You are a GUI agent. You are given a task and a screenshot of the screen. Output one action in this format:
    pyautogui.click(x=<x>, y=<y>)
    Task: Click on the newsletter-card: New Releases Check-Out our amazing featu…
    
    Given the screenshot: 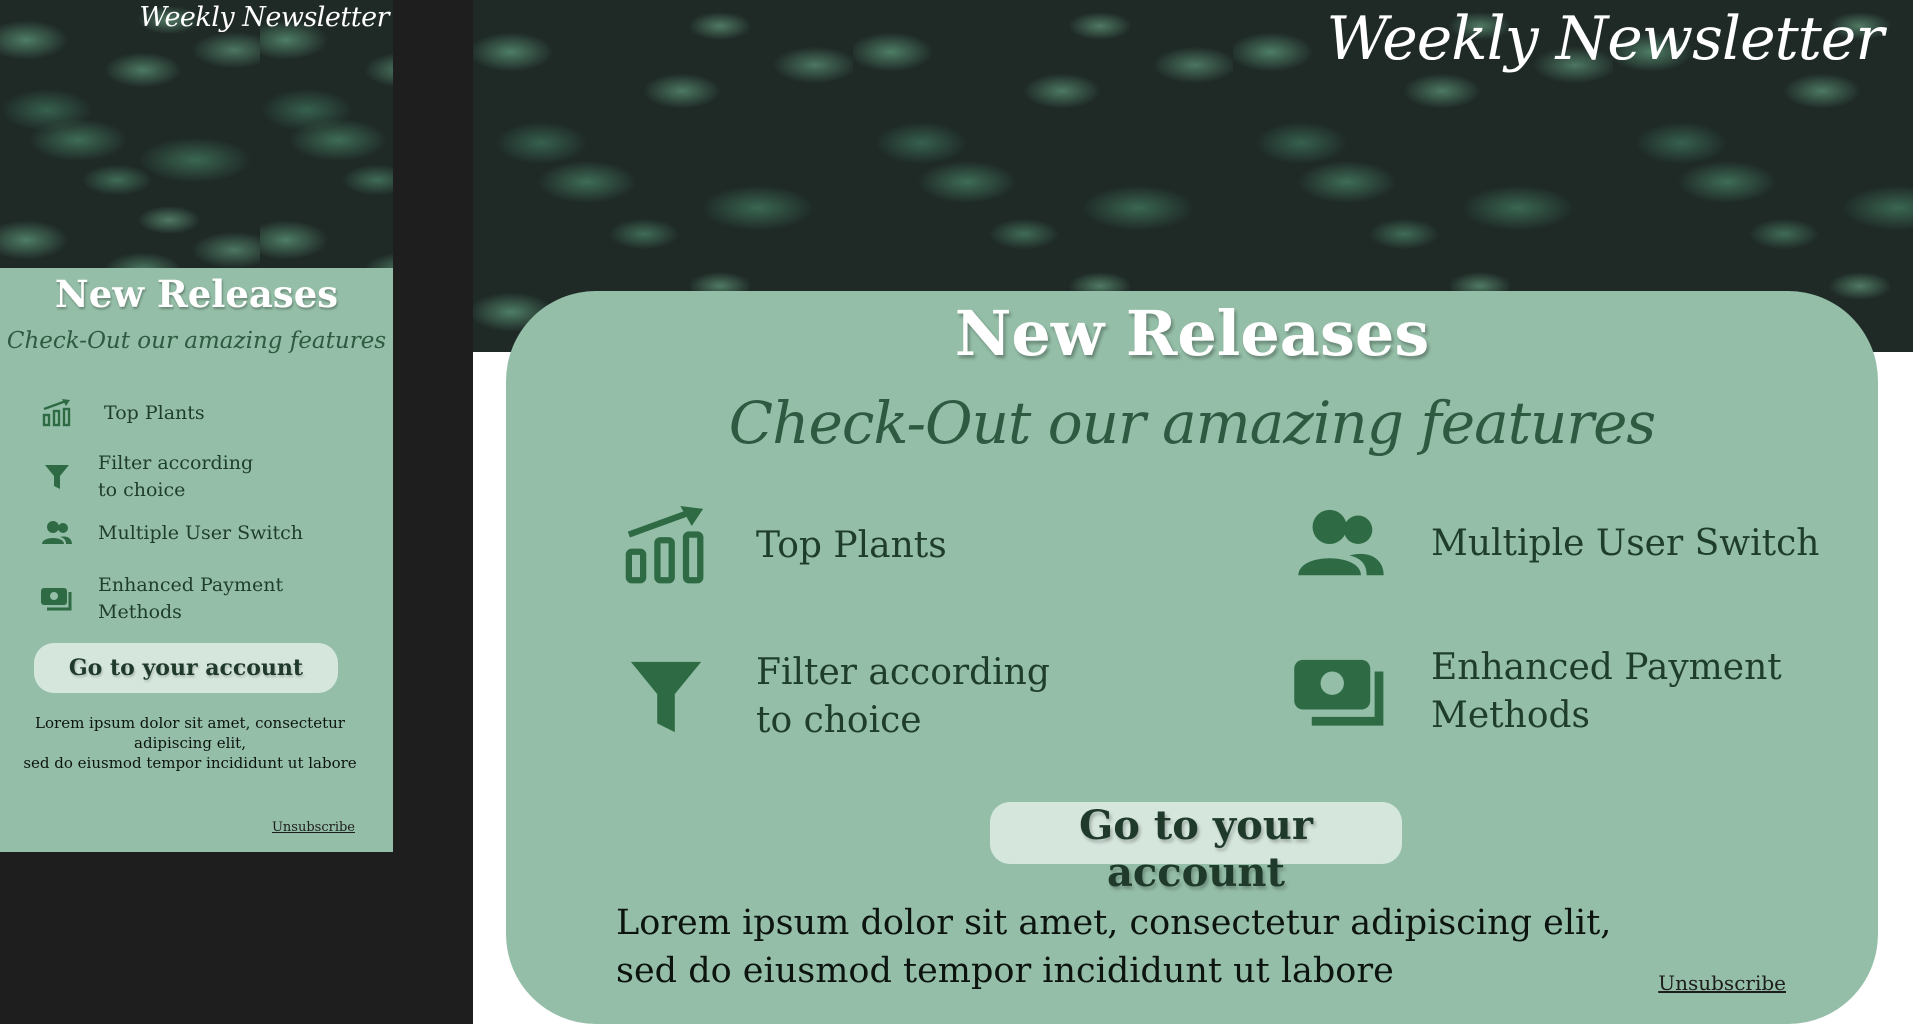 What is the action you would take?
    pyautogui.click(x=196, y=560)
    